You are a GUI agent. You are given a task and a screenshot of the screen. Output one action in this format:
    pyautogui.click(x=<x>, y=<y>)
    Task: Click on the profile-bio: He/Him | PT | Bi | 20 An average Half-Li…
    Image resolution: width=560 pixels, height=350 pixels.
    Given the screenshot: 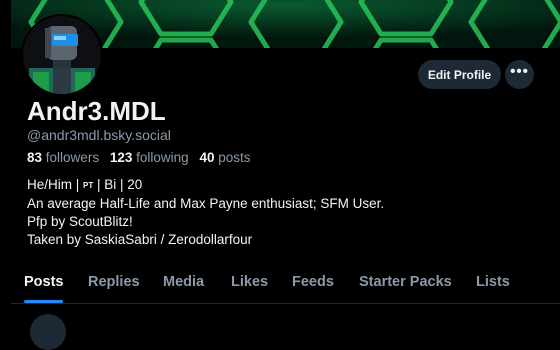 What is the action you would take?
    pyautogui.click(x=205, y=212)
    